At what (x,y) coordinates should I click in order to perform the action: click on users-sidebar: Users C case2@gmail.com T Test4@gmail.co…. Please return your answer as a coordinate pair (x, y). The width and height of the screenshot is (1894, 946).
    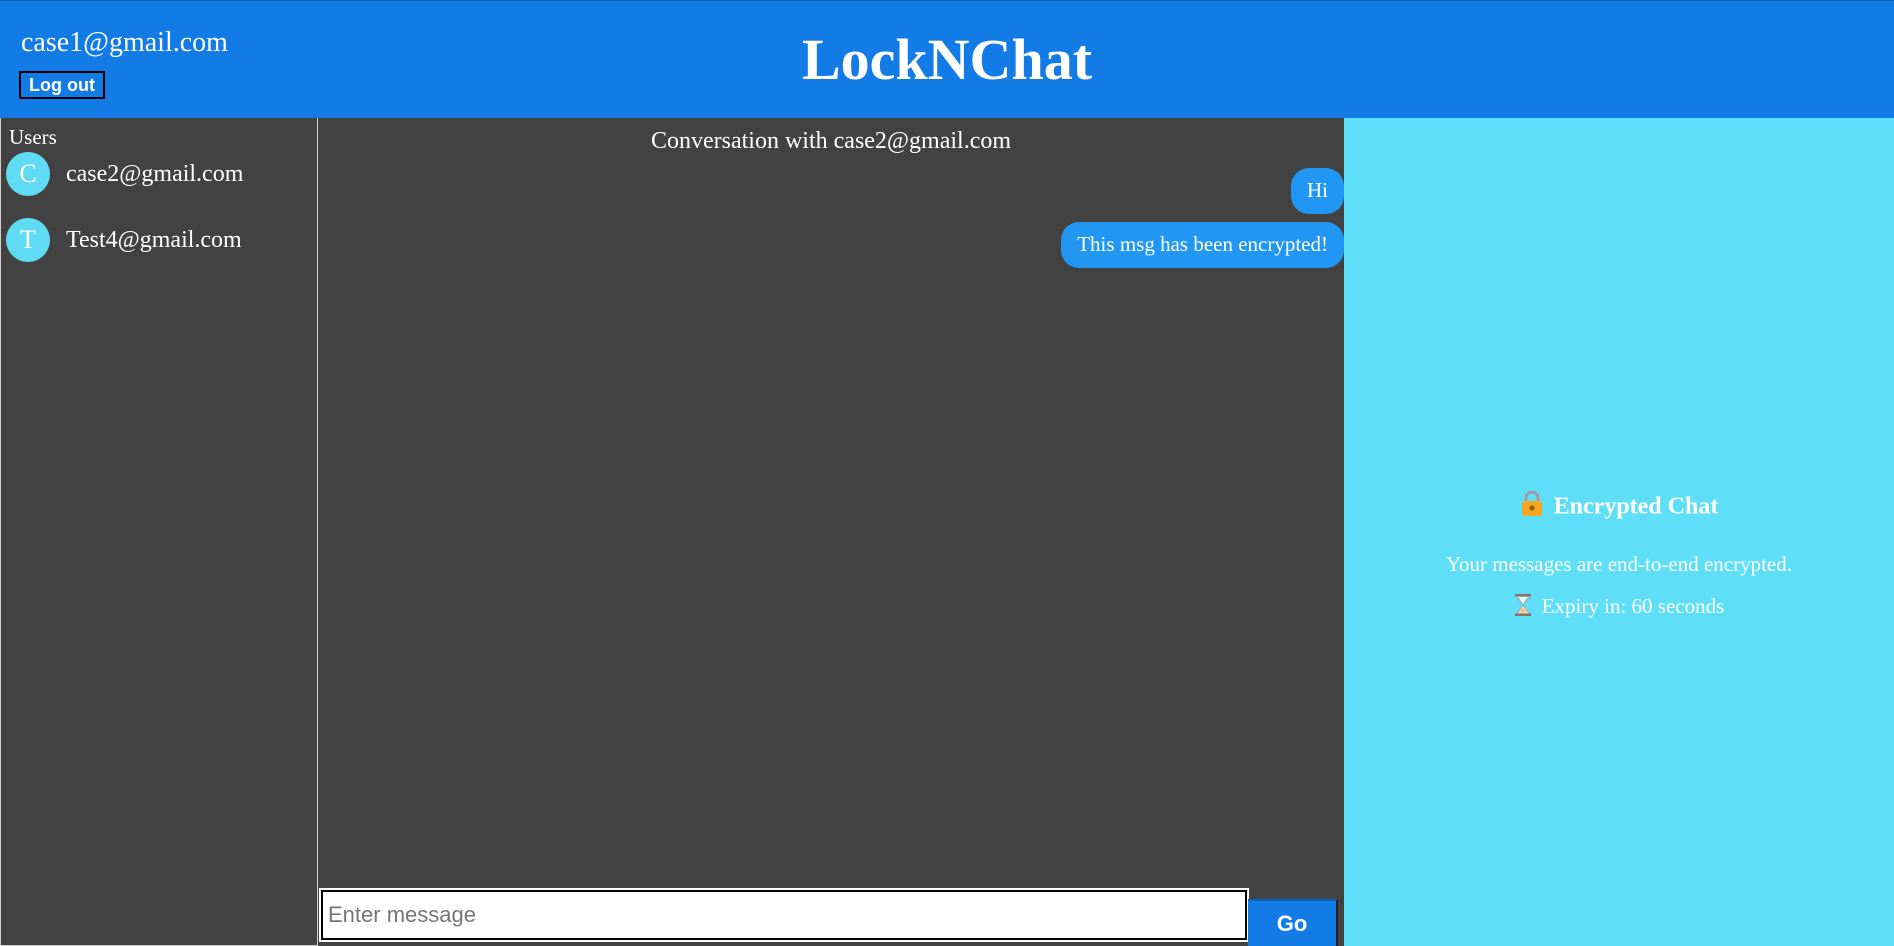
    Looking at the image, I should click on (159, 532).